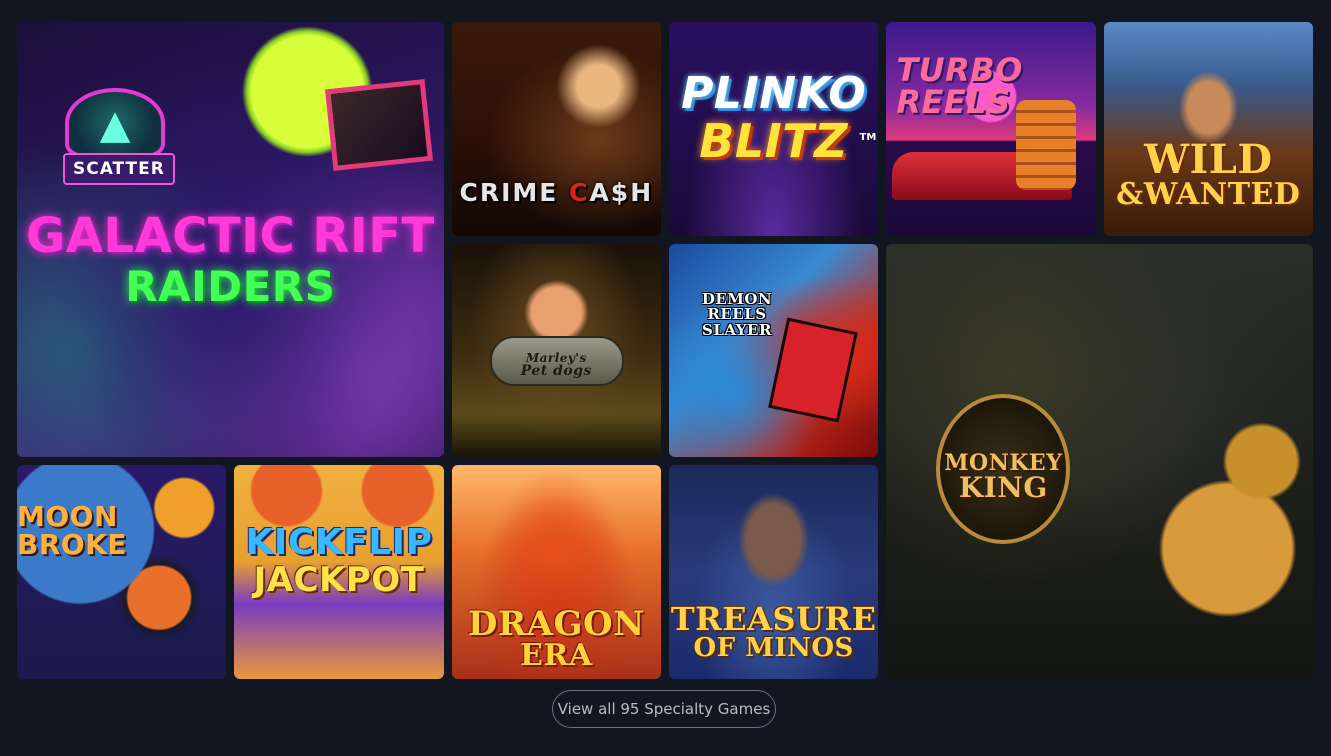  What do you see at coordinates (339, 543) in the screenshot?
I see `game-title-line-1: KICKFLIP` at bounding box center [339, 543].